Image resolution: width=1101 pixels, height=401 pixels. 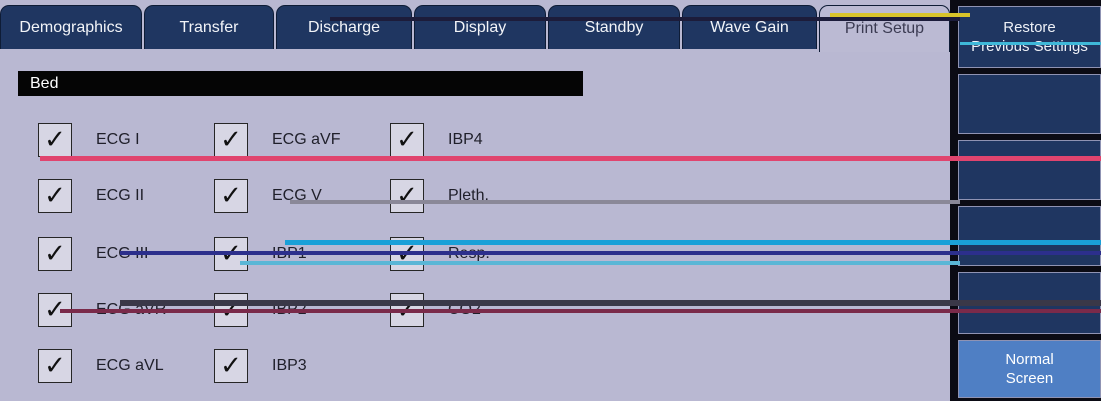 What do you see at coordinates (614, 27) in the screenshot?
I see `tab-standby: Standby` at bounding box center [614, 27].